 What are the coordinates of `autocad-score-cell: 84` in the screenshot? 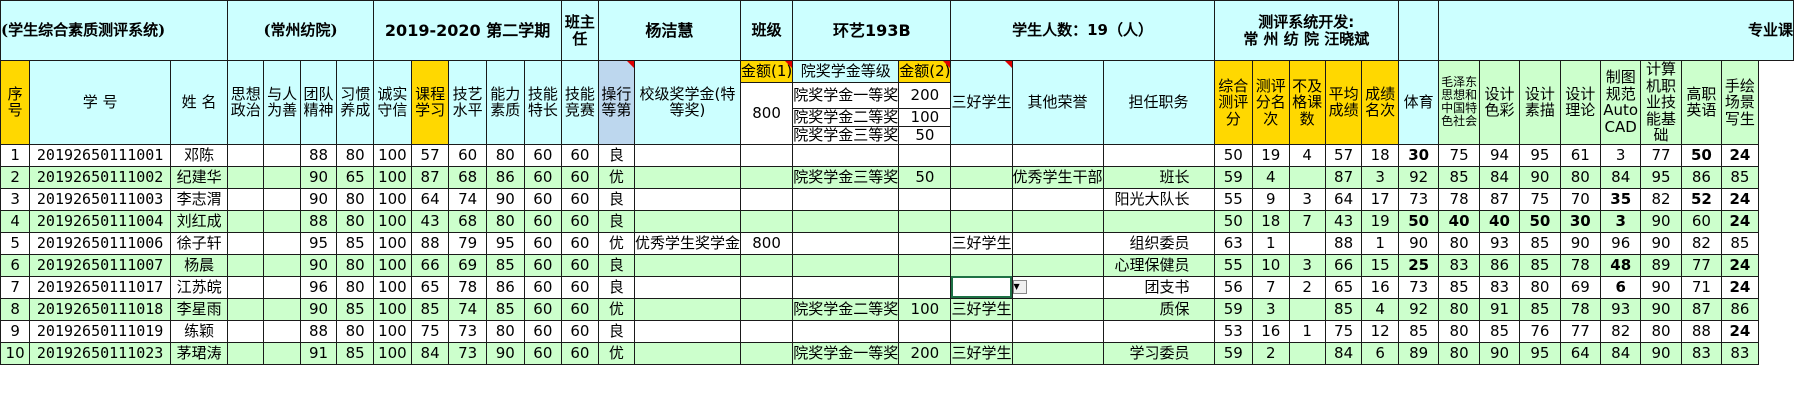 It's located at (1620, 353).